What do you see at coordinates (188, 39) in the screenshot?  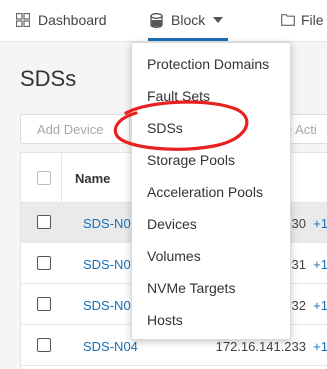 I see `active-tab-indicator` at bounding box center [188, 39].